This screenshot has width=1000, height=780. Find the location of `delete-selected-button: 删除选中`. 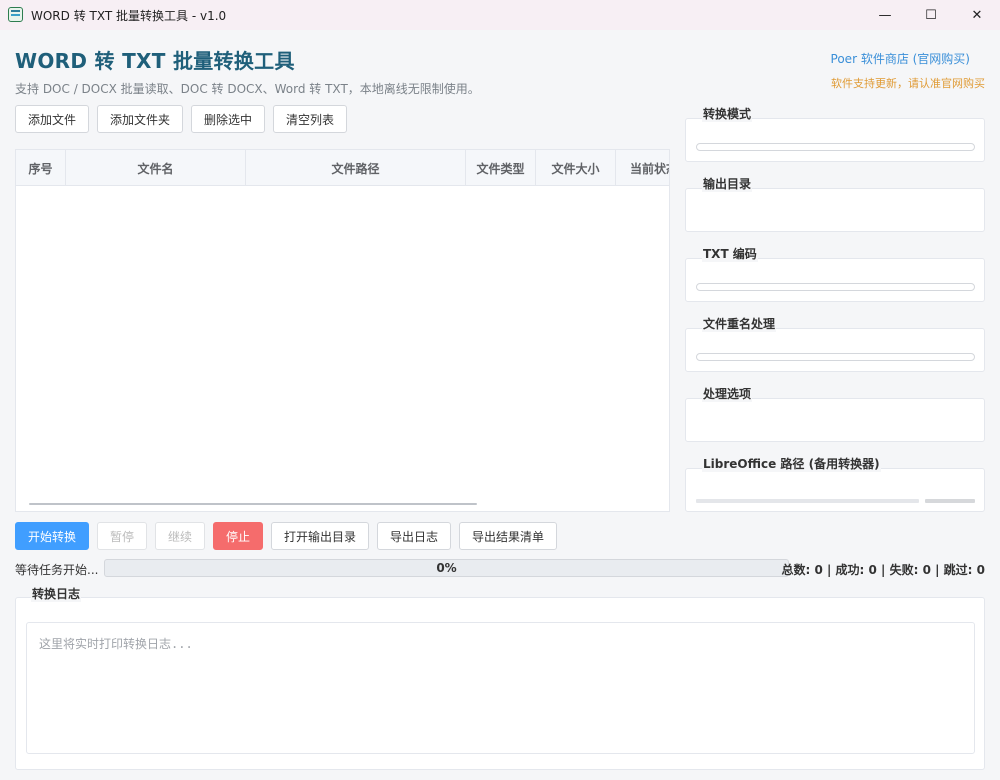

delete-selected-button: 删除选中 is located at coordinates (228, 119).